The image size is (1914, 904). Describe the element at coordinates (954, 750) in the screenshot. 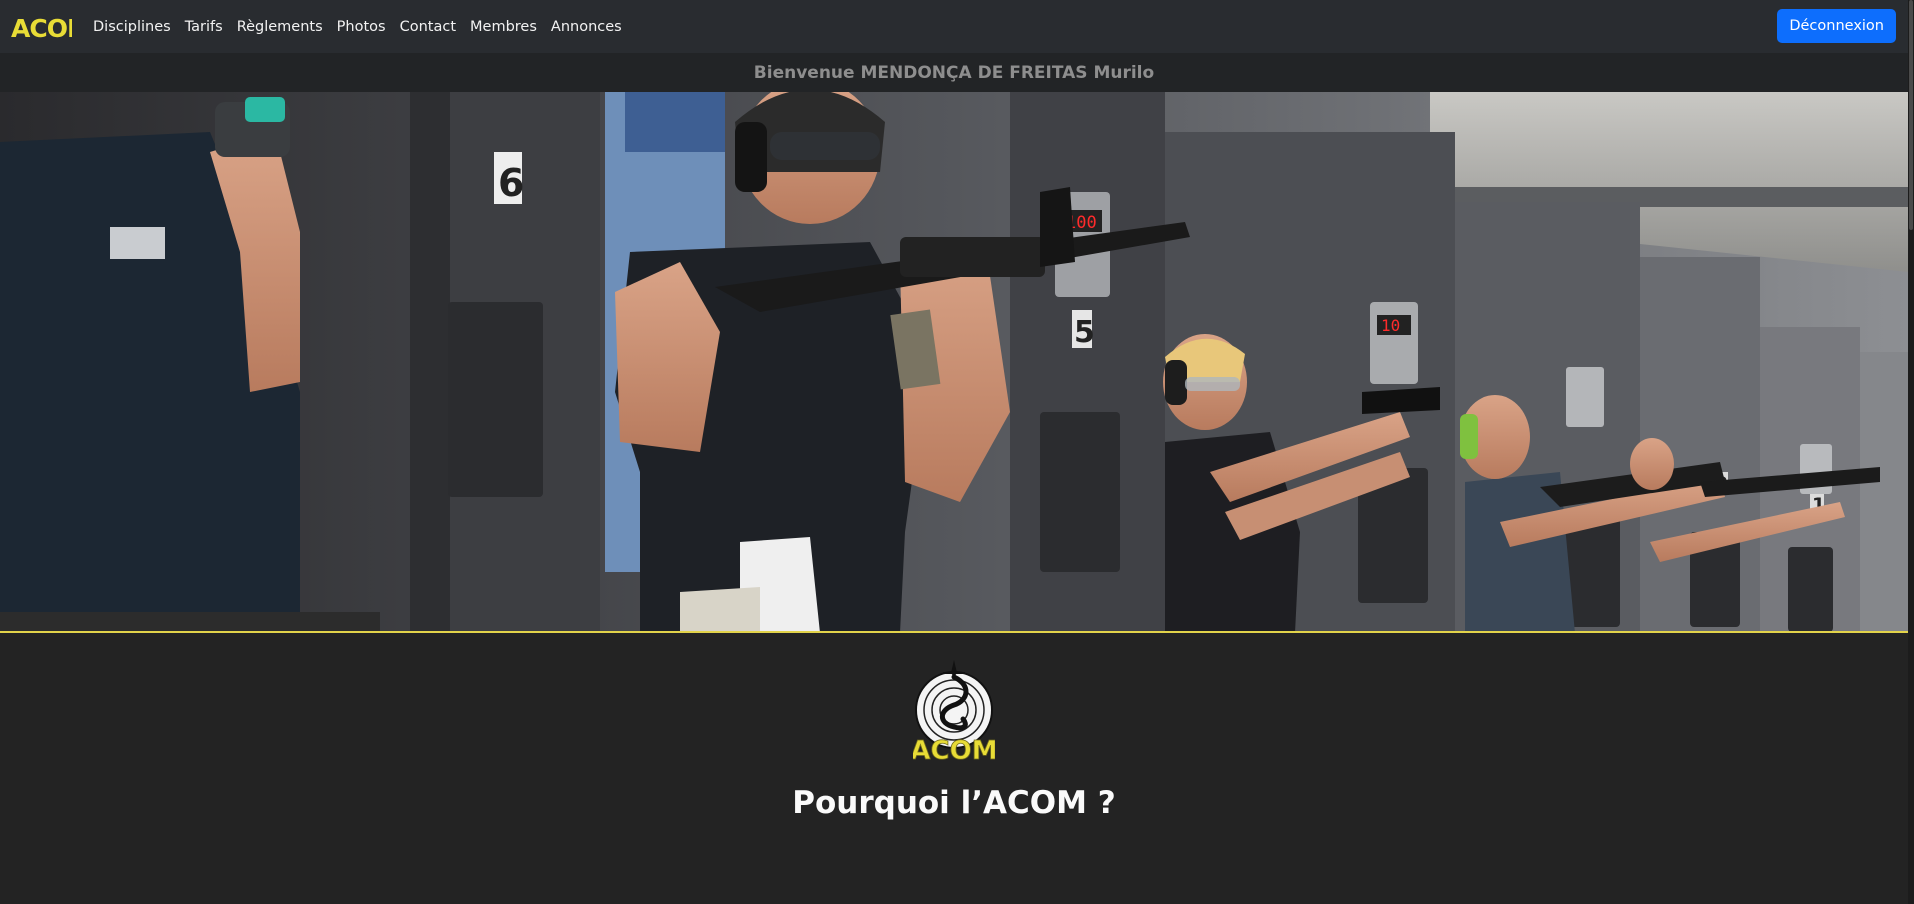

I see `seal-text: ACOM` at that location.